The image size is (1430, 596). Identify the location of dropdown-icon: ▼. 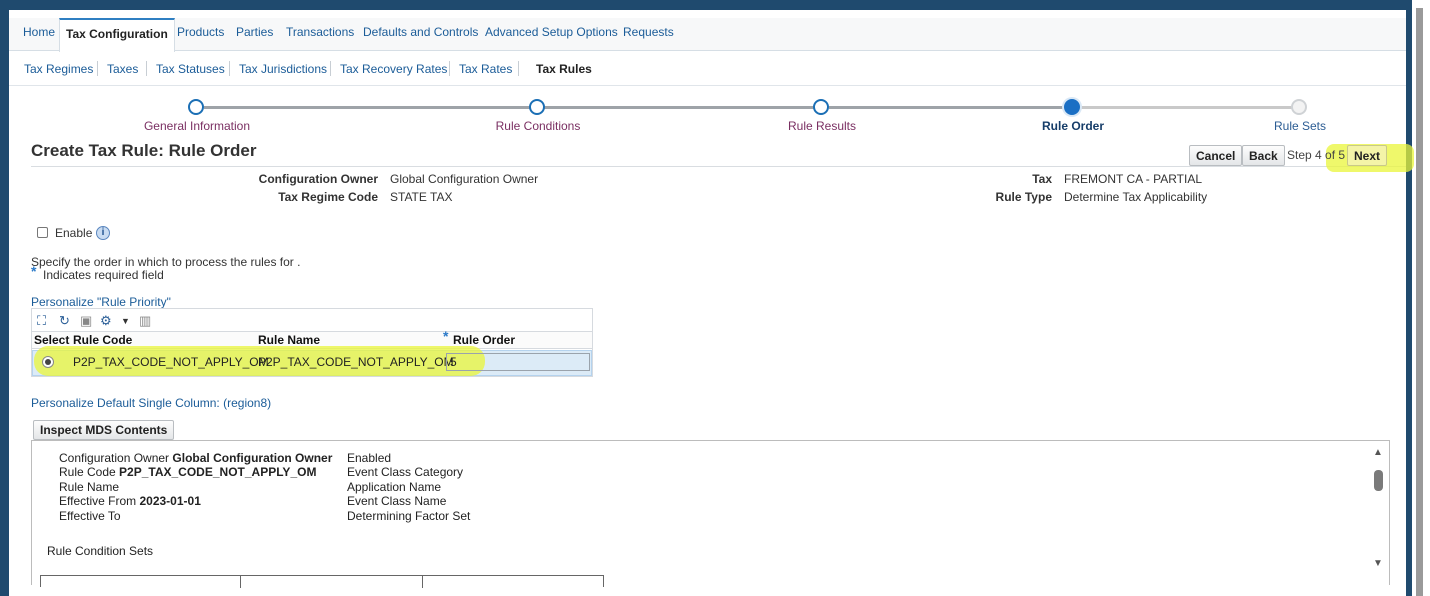
(125, 321).